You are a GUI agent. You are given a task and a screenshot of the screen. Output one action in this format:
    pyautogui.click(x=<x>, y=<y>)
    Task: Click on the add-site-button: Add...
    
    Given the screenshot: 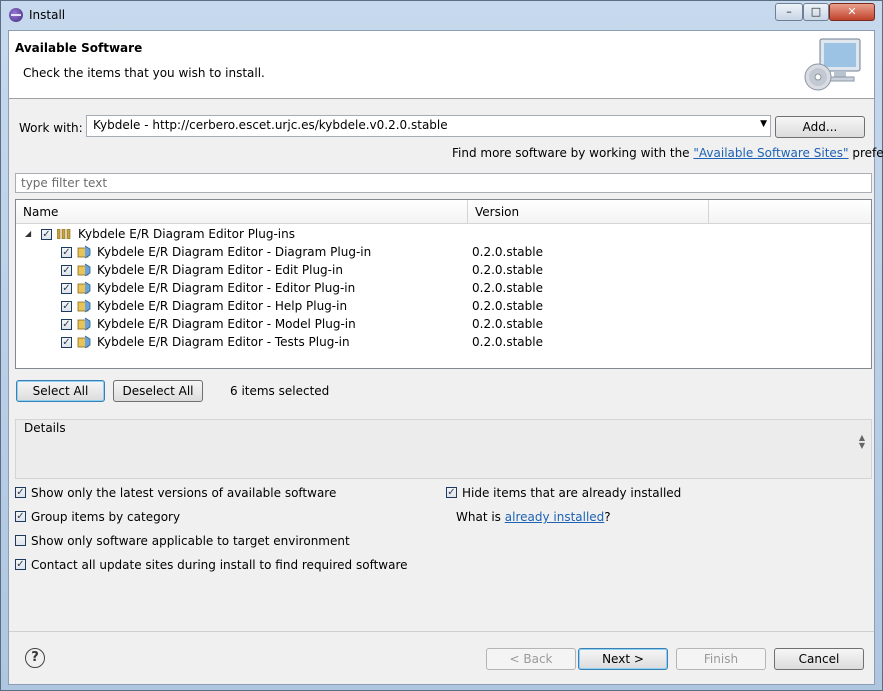 What is the action you would take?
    pyautogui.click(x=820, y=127)
    